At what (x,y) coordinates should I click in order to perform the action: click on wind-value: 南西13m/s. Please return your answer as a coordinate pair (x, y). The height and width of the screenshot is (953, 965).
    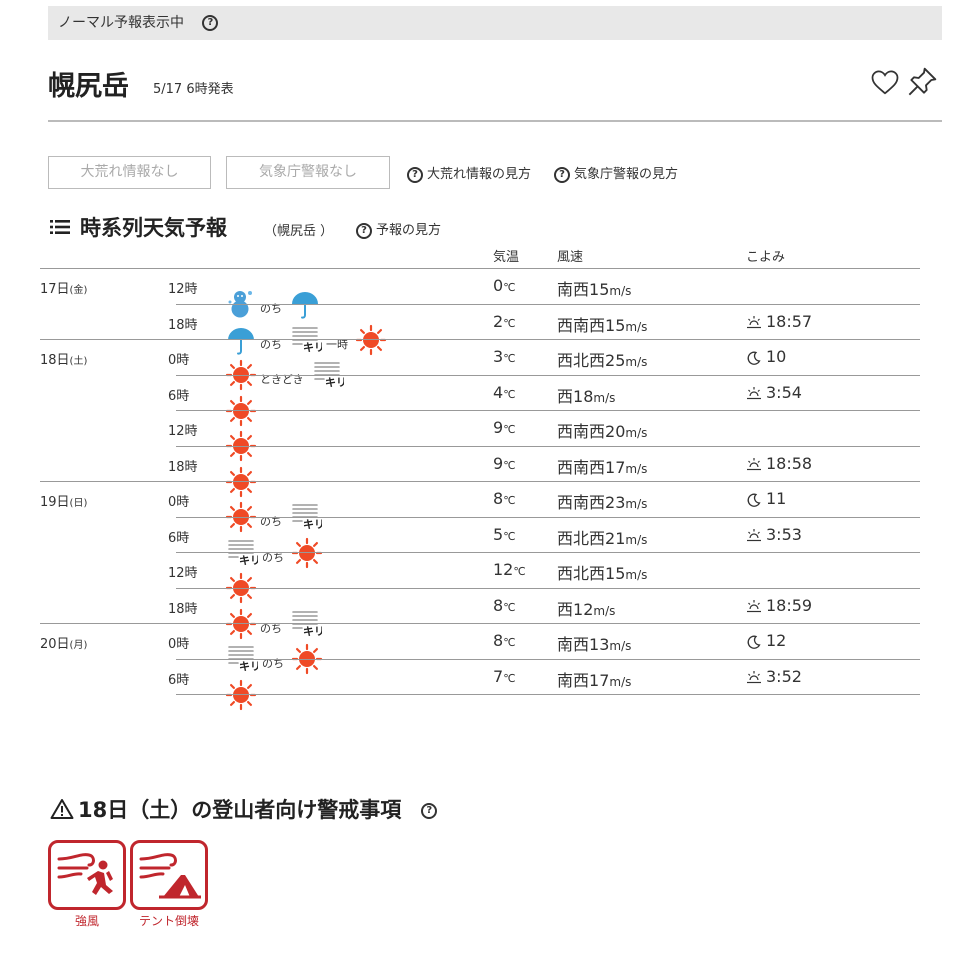
    Looking at the image, I should click on (594, 643).